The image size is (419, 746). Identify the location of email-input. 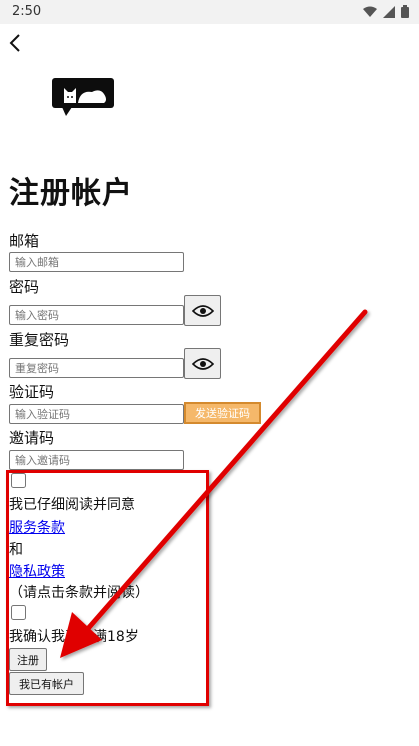
(96, 262).